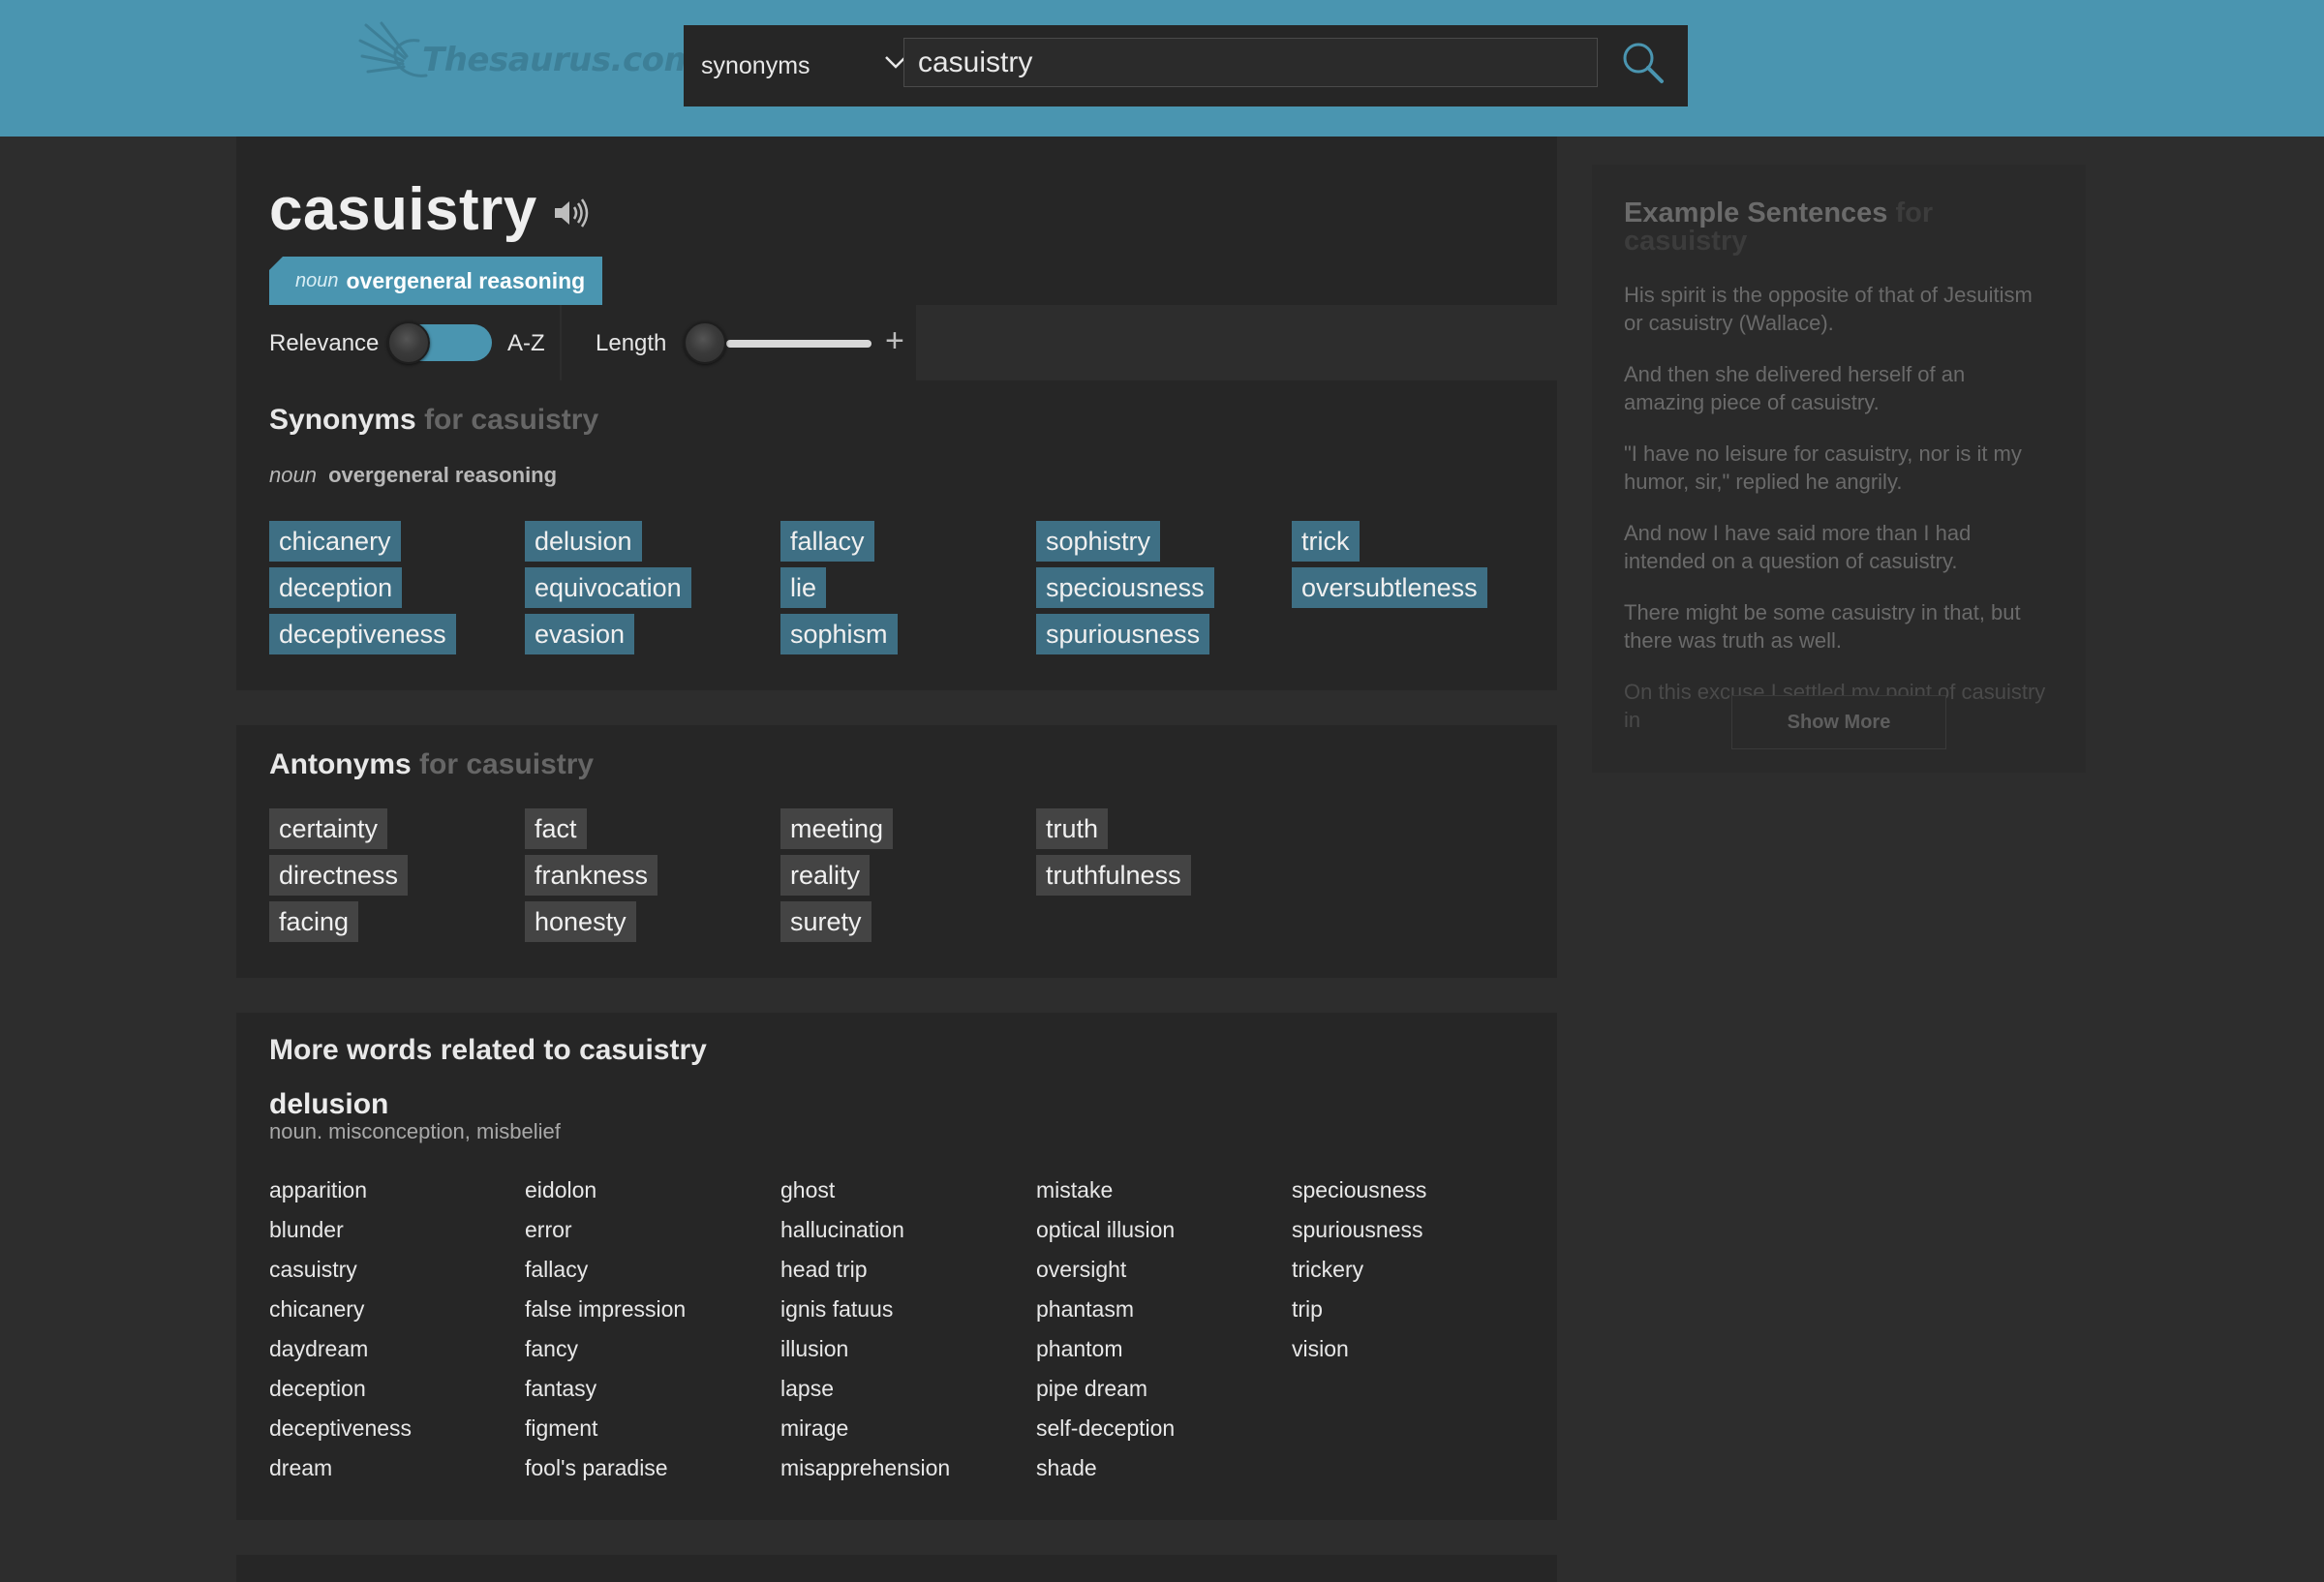 Image resolution: width=2324 pixels, height=1582 pixels. Describe the element at coordinates (329, 1104) in the screenshot. I see `related-headword: delusion` at that location.